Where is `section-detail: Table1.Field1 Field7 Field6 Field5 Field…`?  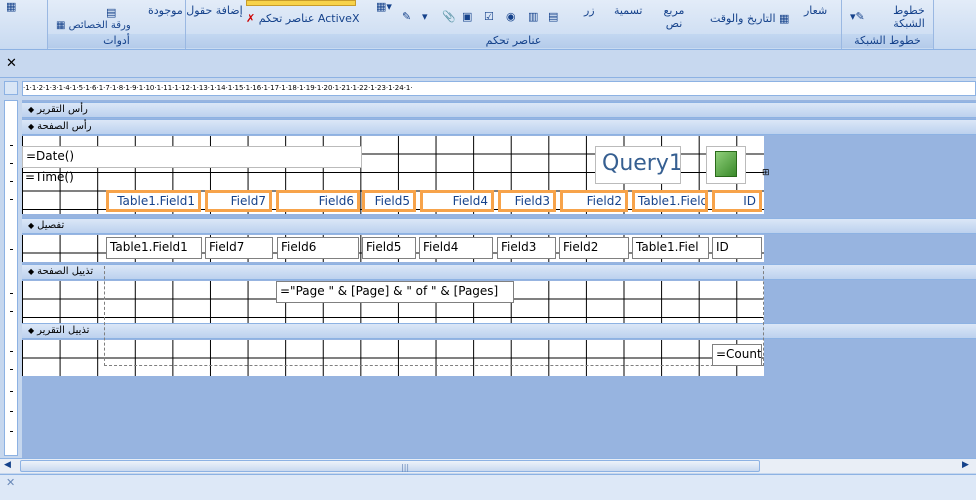
section-detail: Table1.Field1 Field7 Field6 Field5 Field… is located at coordinates (393, 248).